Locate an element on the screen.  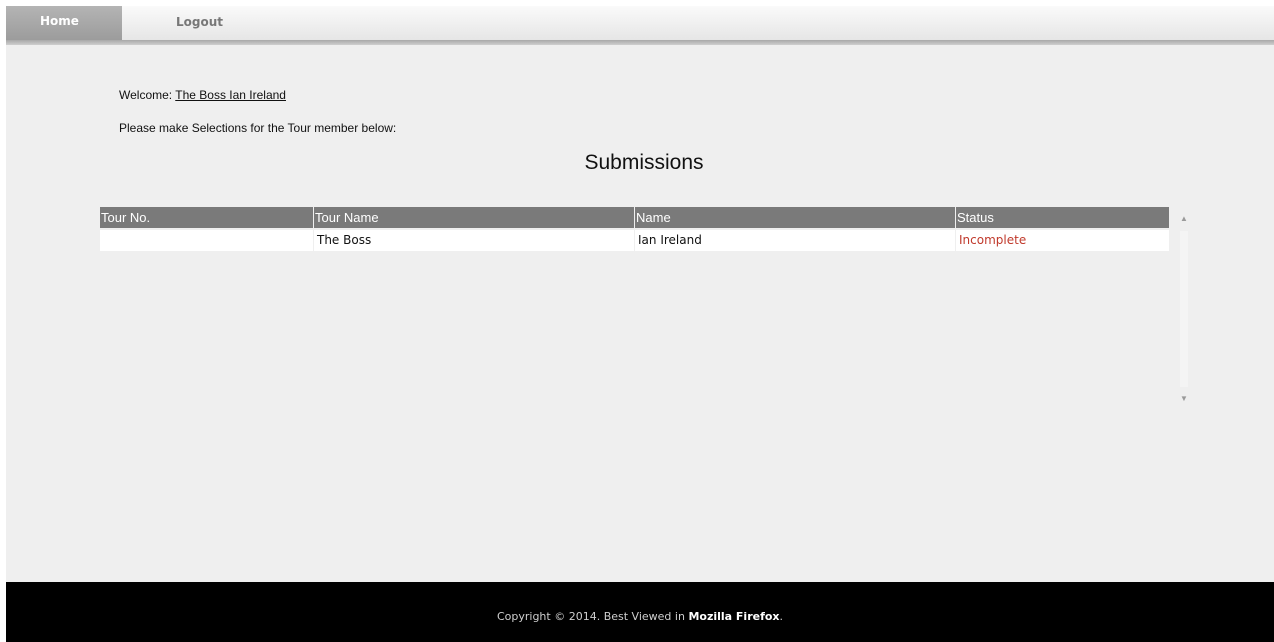
footer-brand: Mozilla Firefox is located at coordinates (734, 616).